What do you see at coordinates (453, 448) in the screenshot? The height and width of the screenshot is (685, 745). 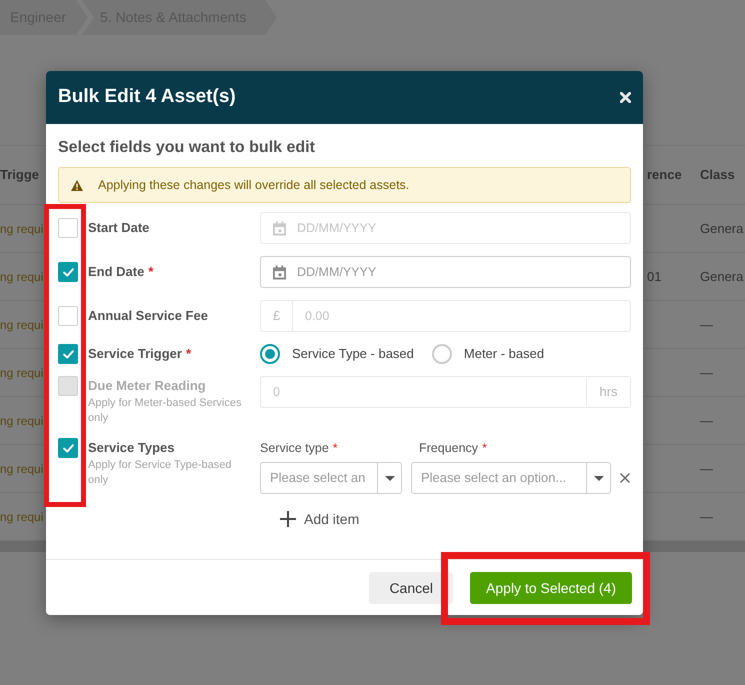 I see `column-label: Frequency *` at bounding box center [453, 448].